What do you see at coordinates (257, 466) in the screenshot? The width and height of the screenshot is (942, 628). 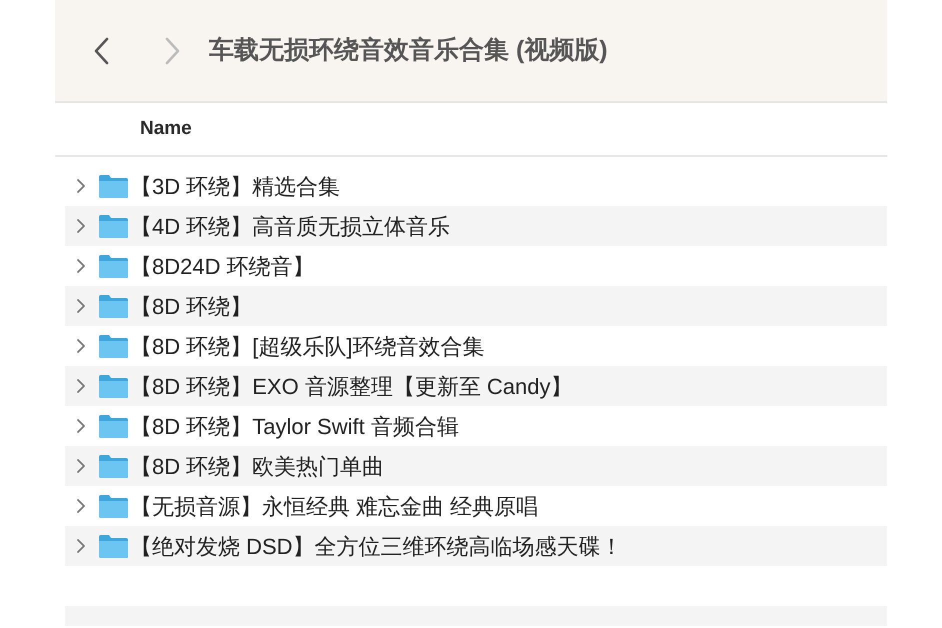 I see `folder-name: 【8D 环绕】欧美热门单曲` at bounding box center [257, 466].